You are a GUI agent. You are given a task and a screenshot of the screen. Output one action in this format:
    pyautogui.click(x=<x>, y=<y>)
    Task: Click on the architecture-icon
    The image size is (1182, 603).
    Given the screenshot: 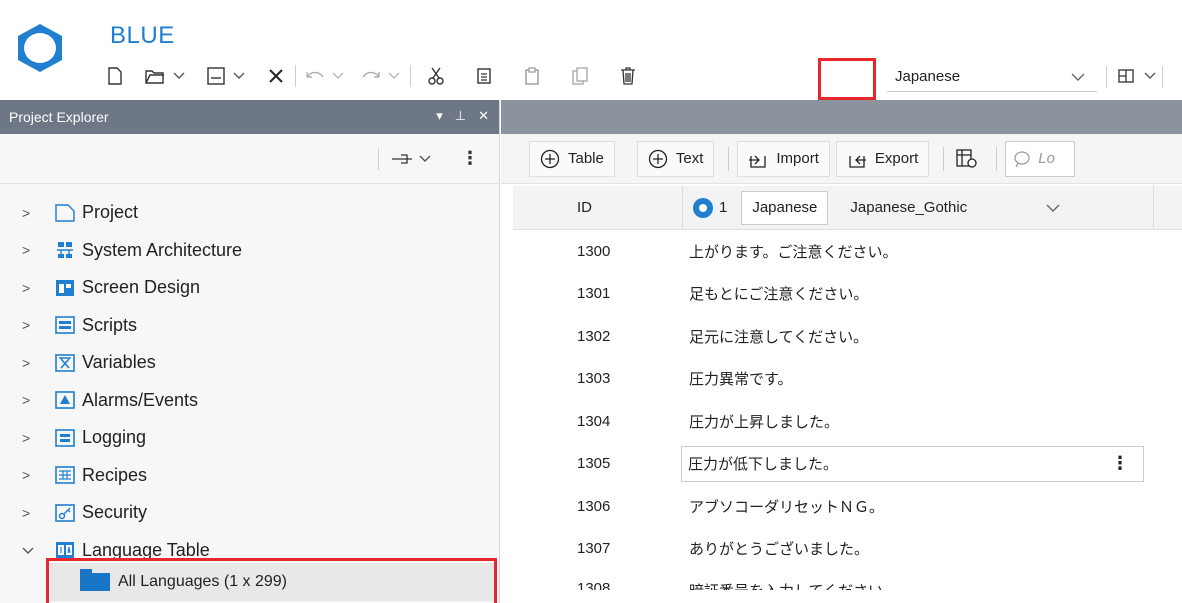 What is the action you would take?
    pyautogui.click(x=65, y=250)
    